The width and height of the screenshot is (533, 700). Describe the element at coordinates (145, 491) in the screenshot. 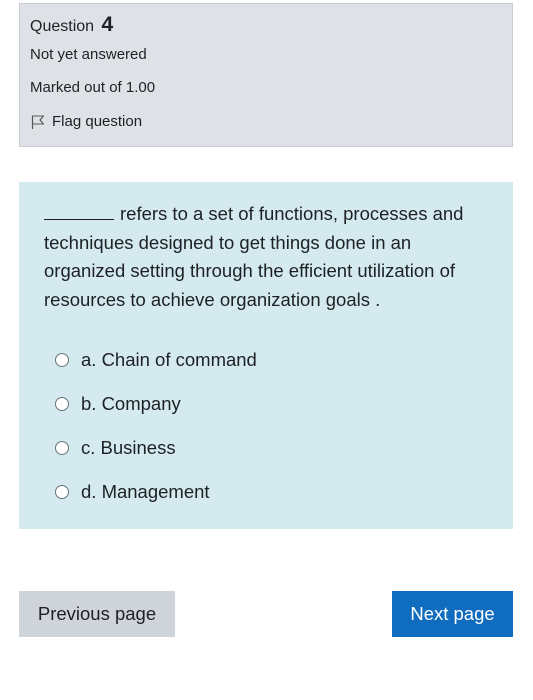

I see `answer-option-label: d. Management` at that location.